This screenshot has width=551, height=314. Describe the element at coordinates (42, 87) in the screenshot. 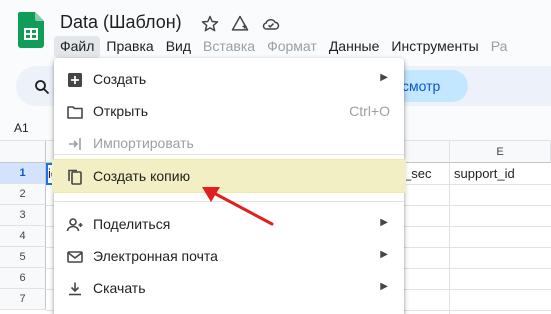

I see `search-icon` at that location.